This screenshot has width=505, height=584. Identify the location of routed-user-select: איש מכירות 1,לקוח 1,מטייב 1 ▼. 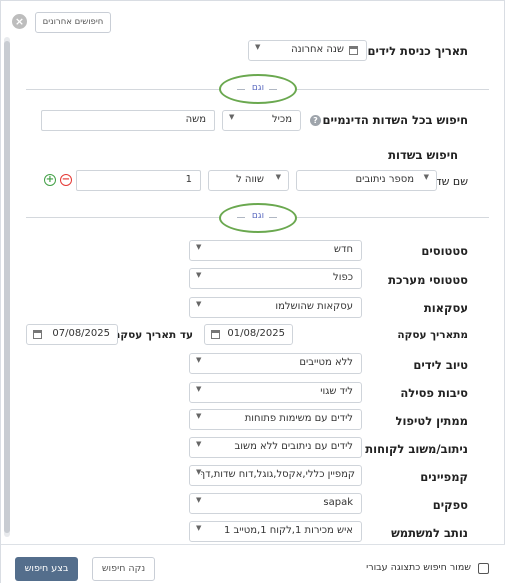
(275, 531).